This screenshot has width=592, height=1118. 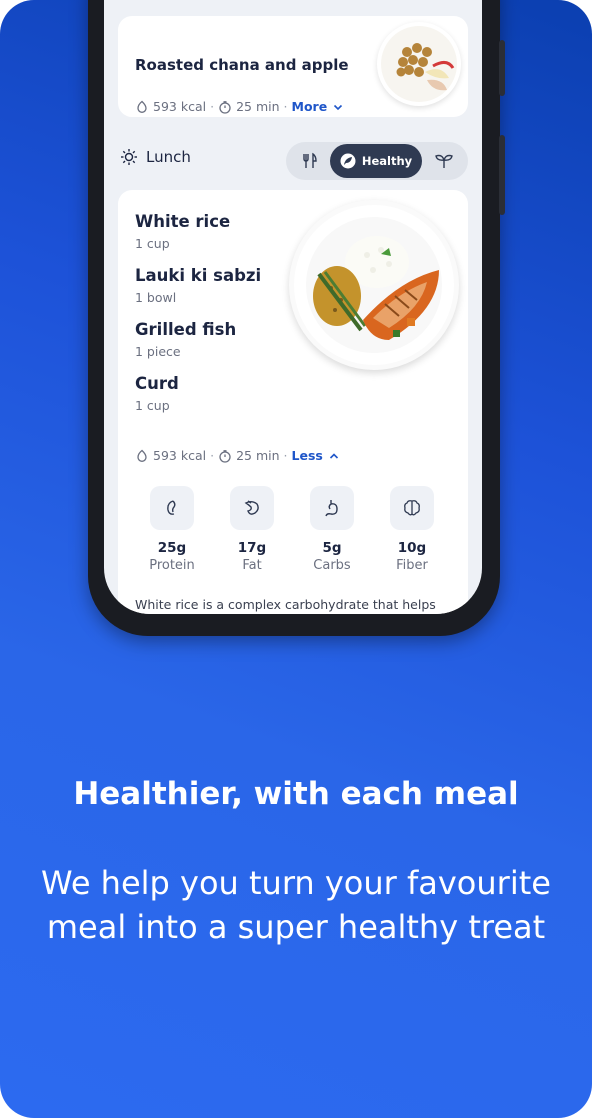 I want to click on segment-healthy: Healthy, so click(x=376, y=161).